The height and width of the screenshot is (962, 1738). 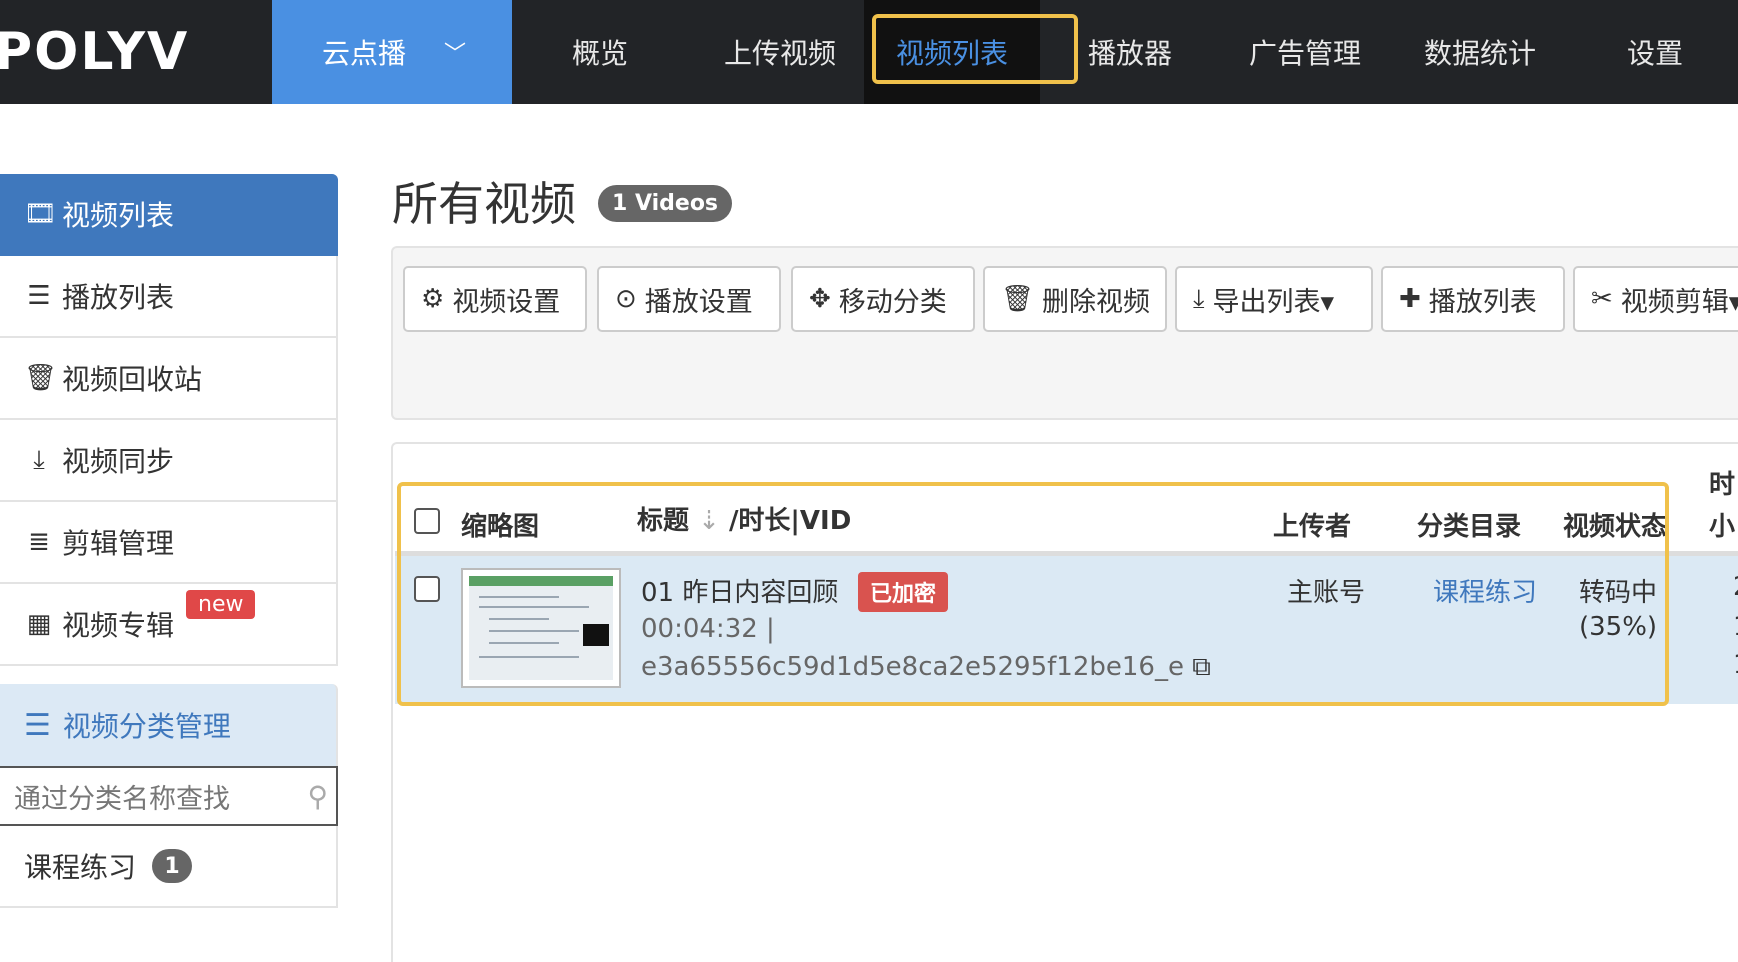 What do you see at coordinates (95, 52) in the screenshot?
I see `logo-text: POLYV` at bounding box center [95, 52].